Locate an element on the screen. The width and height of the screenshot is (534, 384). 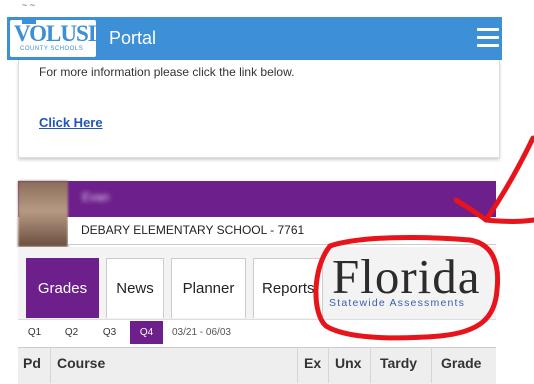
red-arrow-annotation is located at coordinates (493, 179).